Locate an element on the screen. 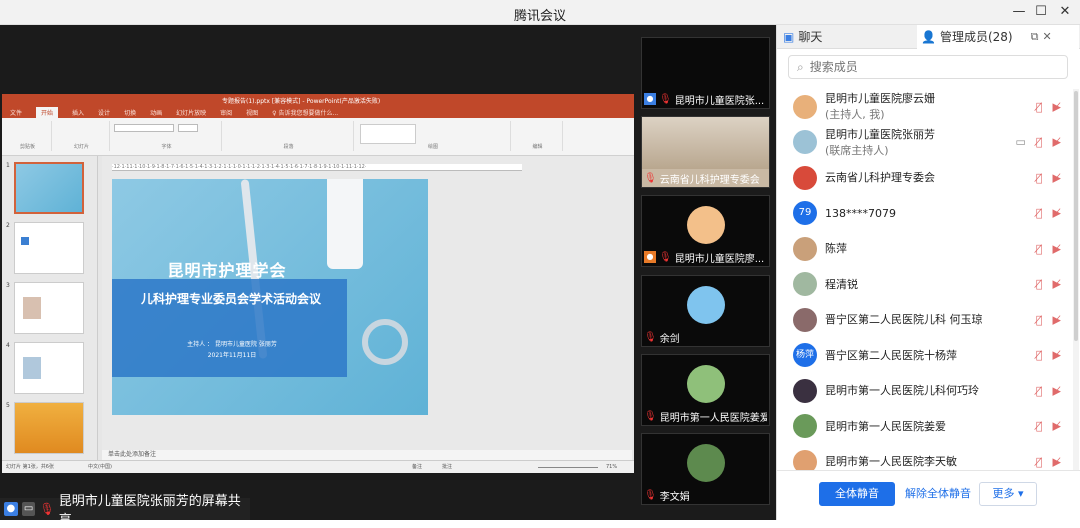 Image resolution: width=1080 pixels, height=528 pixels. list-item: 昆明市儿童医院廖云姗 (主持人, 我) 🎙̸ ▶̸ is located at coordinates (924, 107).